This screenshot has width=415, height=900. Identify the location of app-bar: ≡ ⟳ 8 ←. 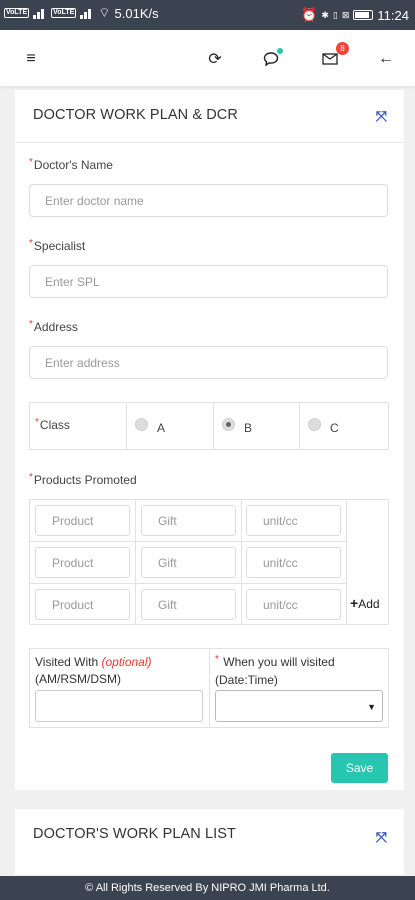
(207, 58).